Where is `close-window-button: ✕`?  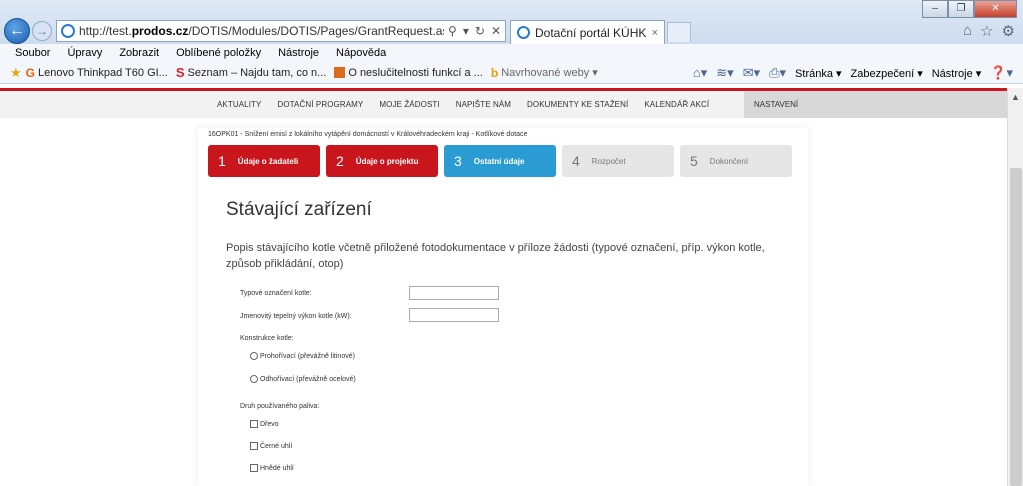
close-window-button: ✕ is located at coordinates (995, 9).